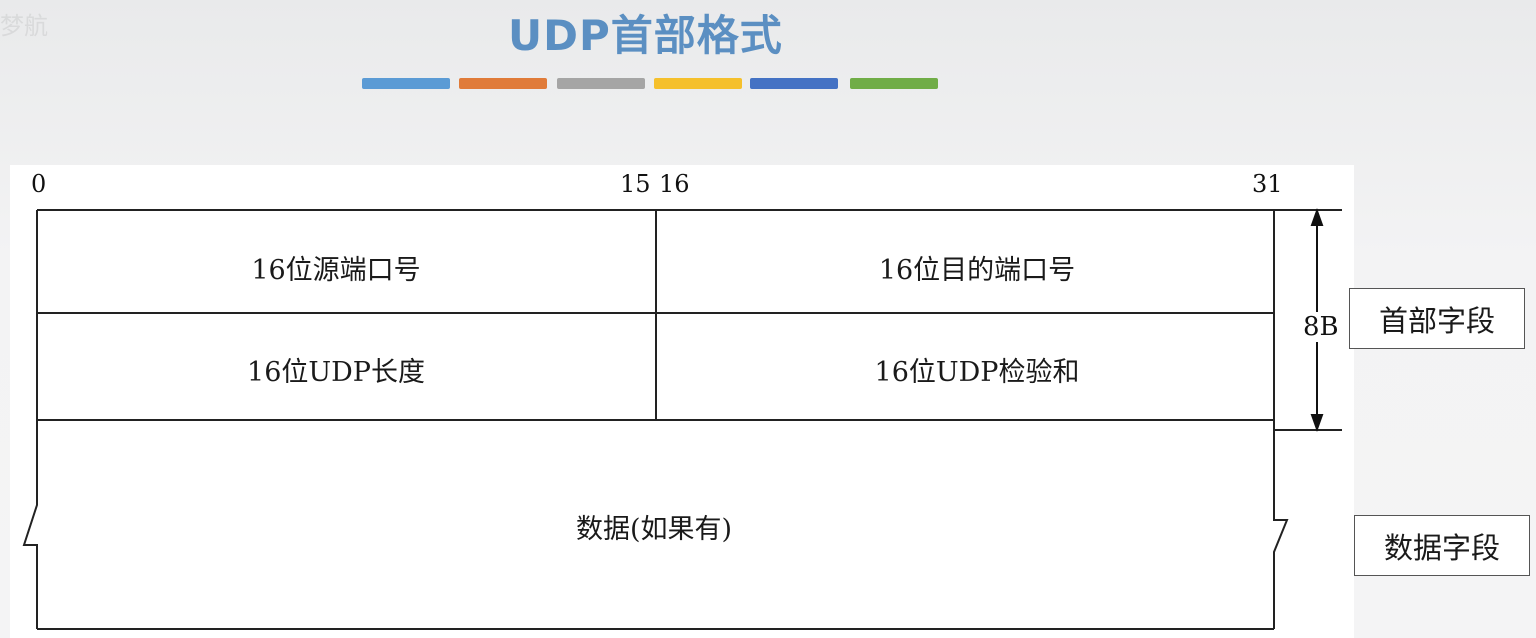 This screenshot has height=638, width=1536. Describe the element at coordinates (654, 529) in the screenshot. I see `field-data: 数据(如果有)` at that location.